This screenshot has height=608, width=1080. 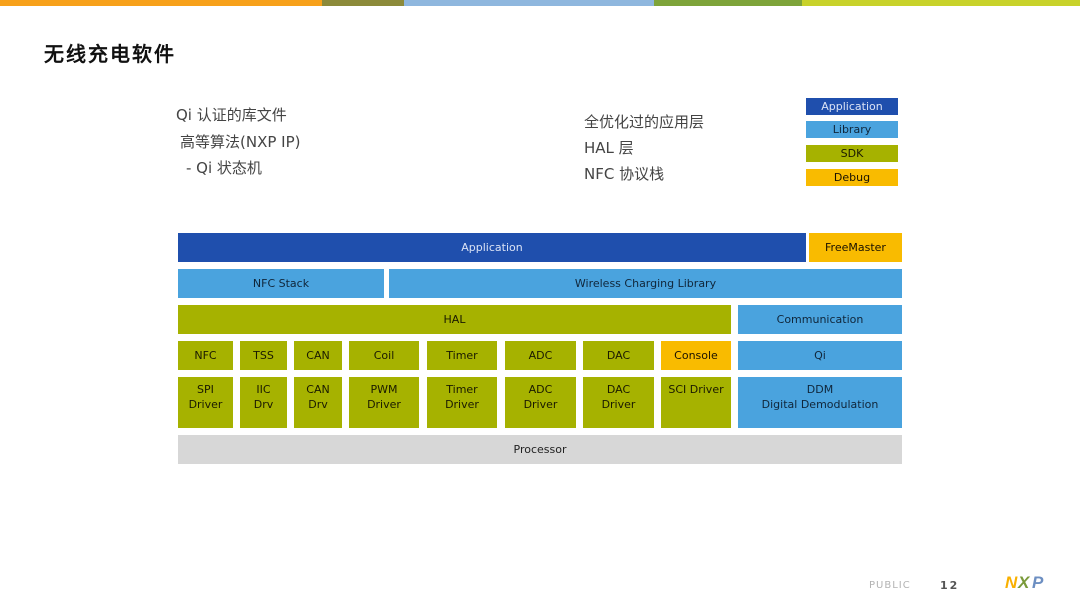 I want to click on block-nfc: NFC, so click(x=205, y=355).